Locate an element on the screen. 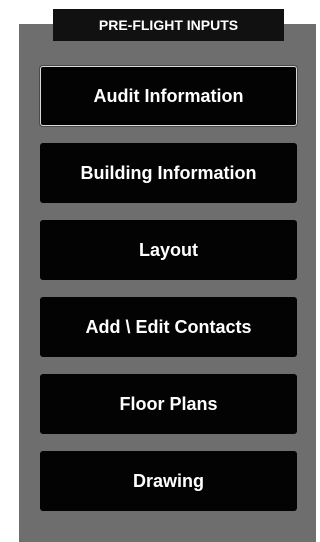 The width and height of the screenshot is (320, 542). layout-button: Layout is located at coordinates (168, 250).